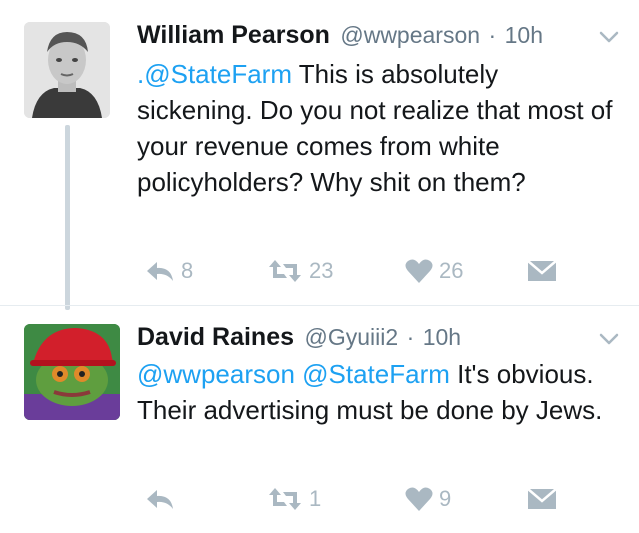  What do you see at coordinates (214, 74) in the screenshot?
I see `mention-link: .@StateFarm` at bounding box center [214, 74].